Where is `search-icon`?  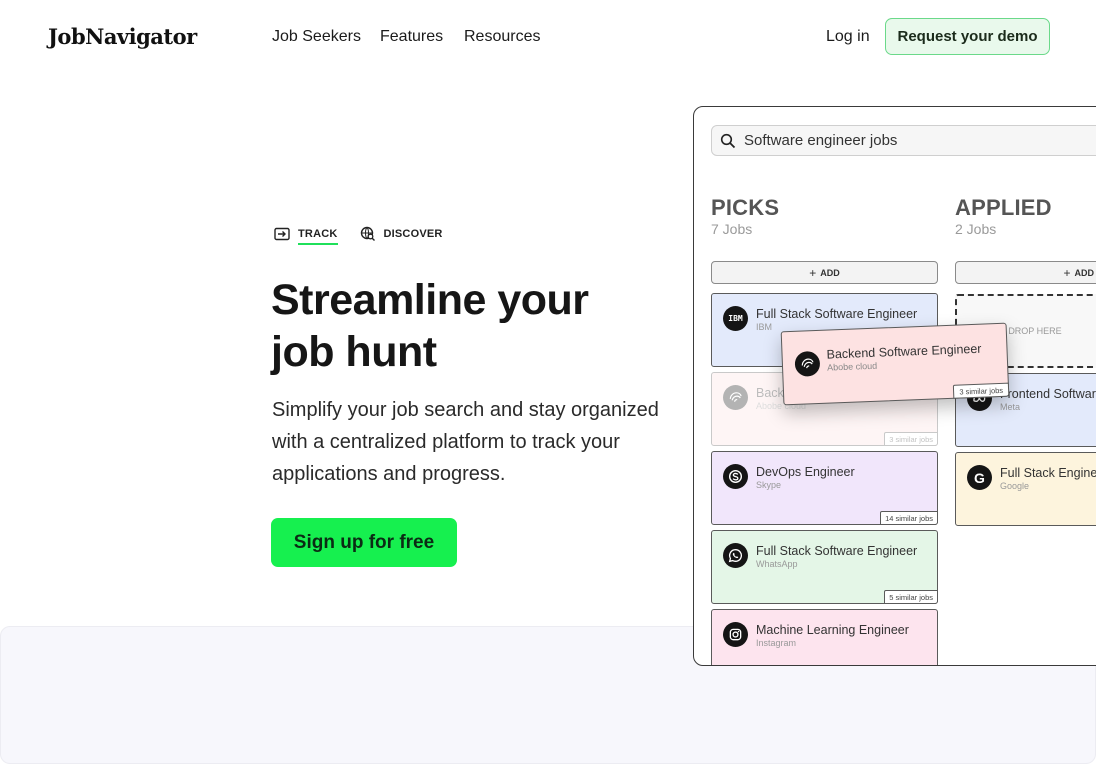
search-icon is located at coordinates (728, 140).